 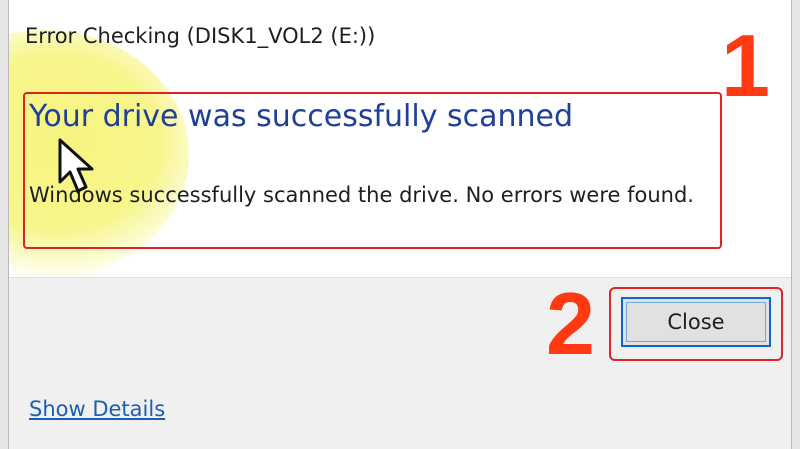 I want to click on step-marker-1: 1, so click(x=745, y=65).